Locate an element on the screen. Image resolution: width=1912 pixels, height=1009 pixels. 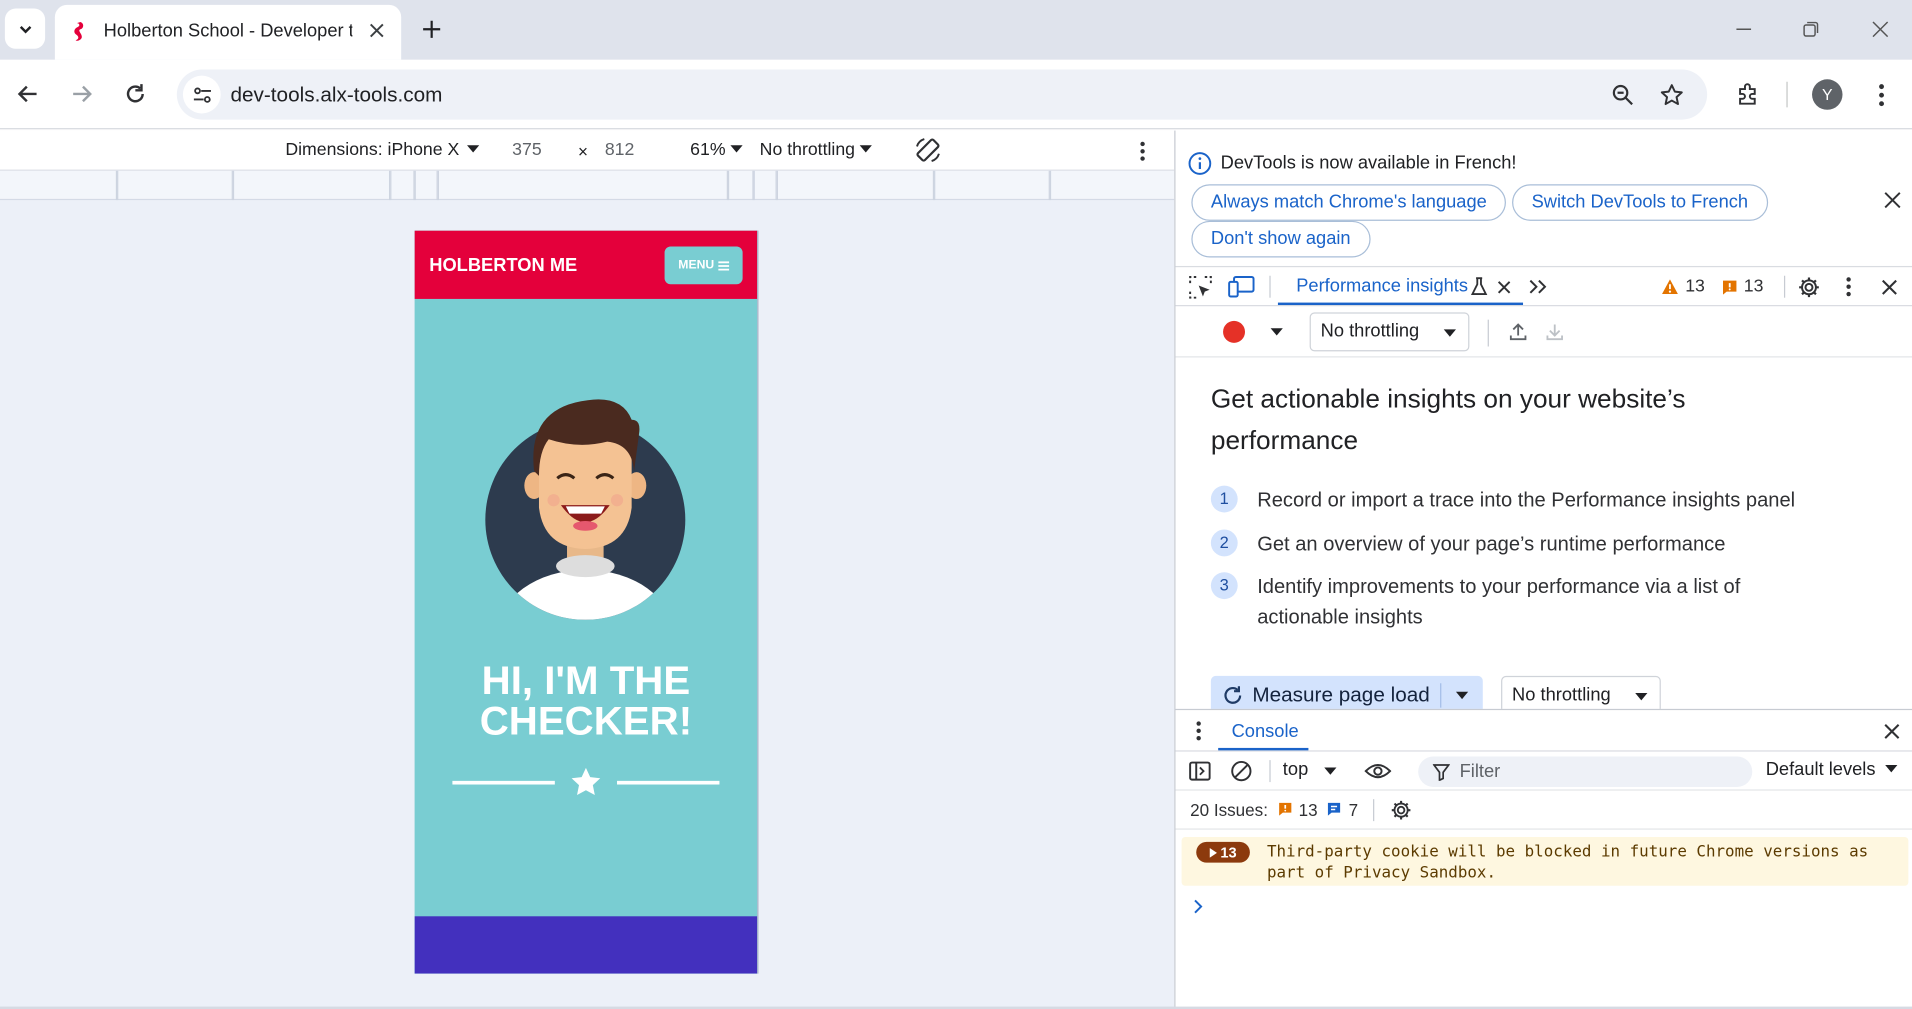
console-settings-gear-icon is located at coordinates (1401, 810).